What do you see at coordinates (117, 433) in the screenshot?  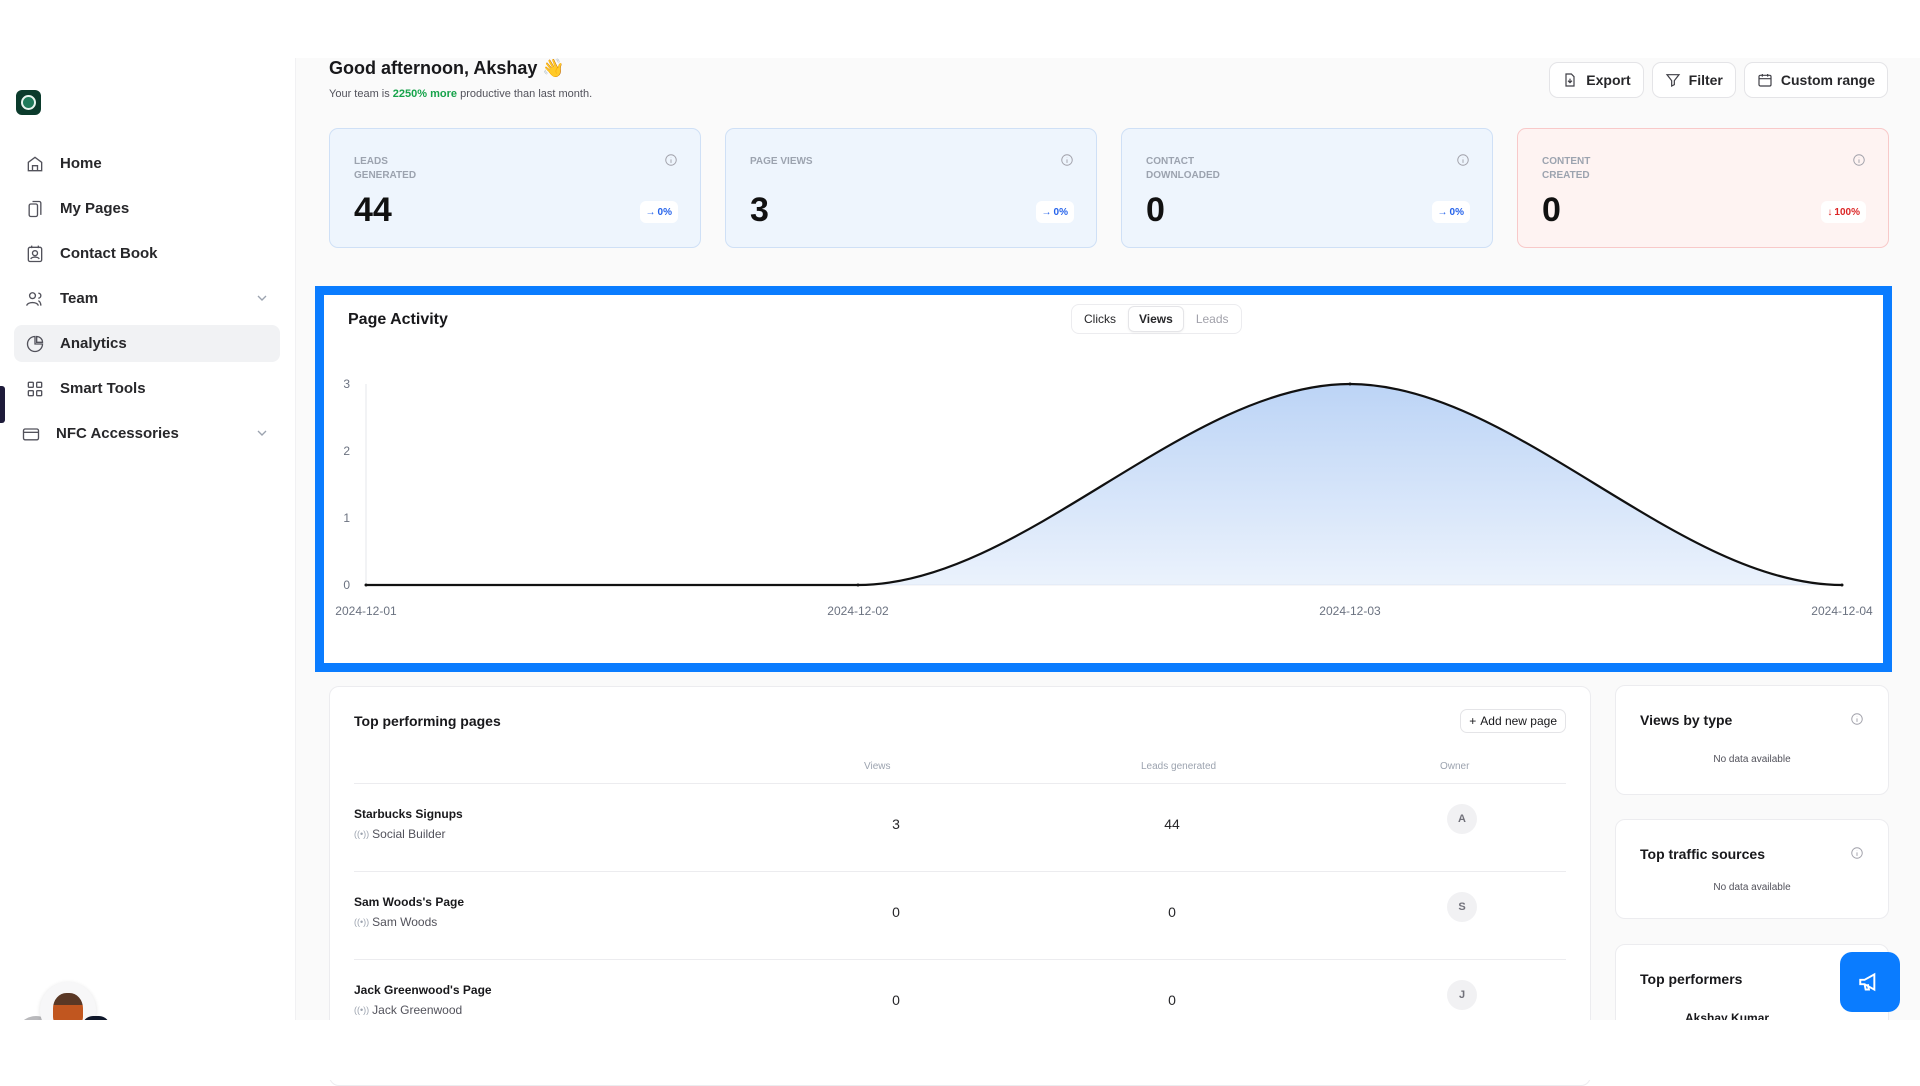 I see `sidebar-item-label: NFC Accessories` at bounding box center [117, 433].